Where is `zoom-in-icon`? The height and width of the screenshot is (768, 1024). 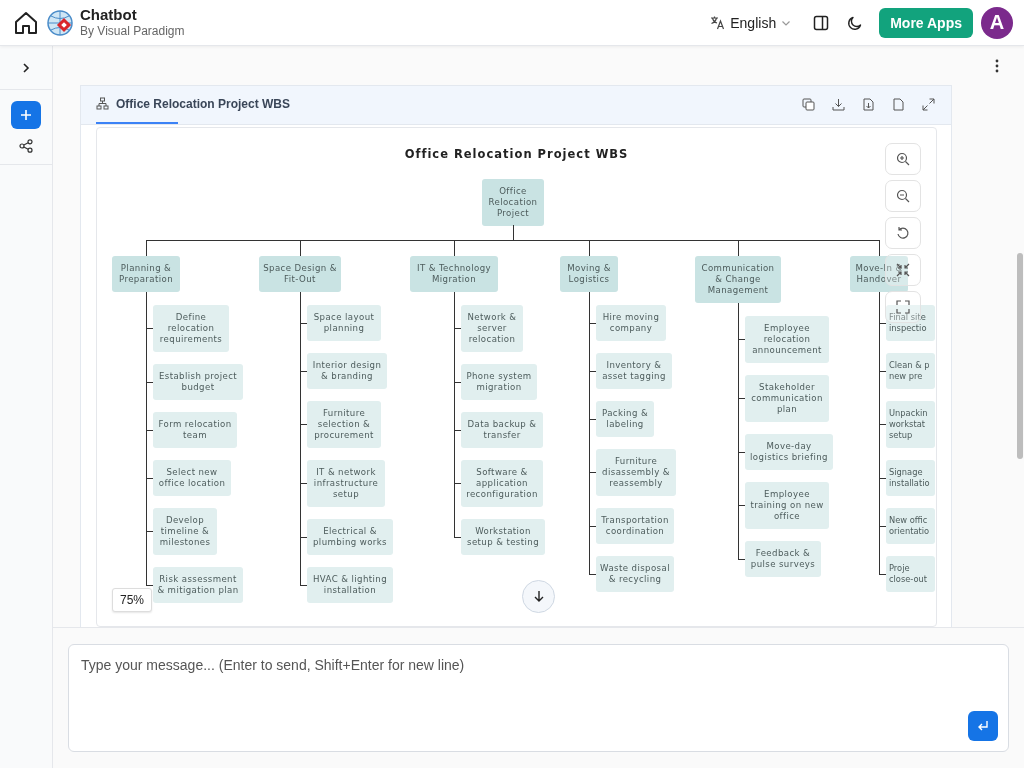
zoom-in-icon is located at coordinates (903, 158).